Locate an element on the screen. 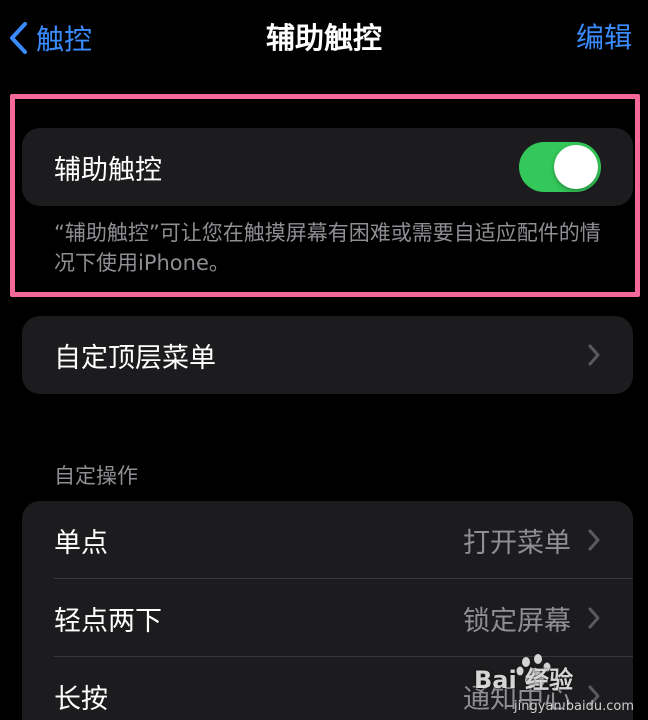 This screenshot has height=720, width=648. customize-top-menu-card: 自定顶层菜单 is located at coordinates (327, 355).